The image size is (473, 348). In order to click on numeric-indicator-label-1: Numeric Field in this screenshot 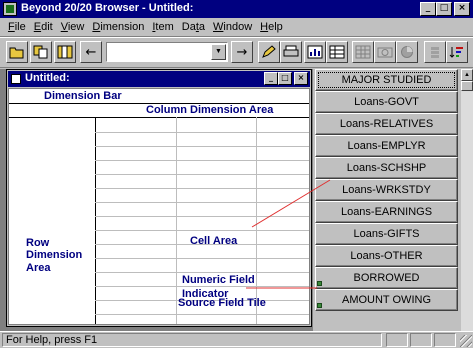, I will do `click(218, 280)`.